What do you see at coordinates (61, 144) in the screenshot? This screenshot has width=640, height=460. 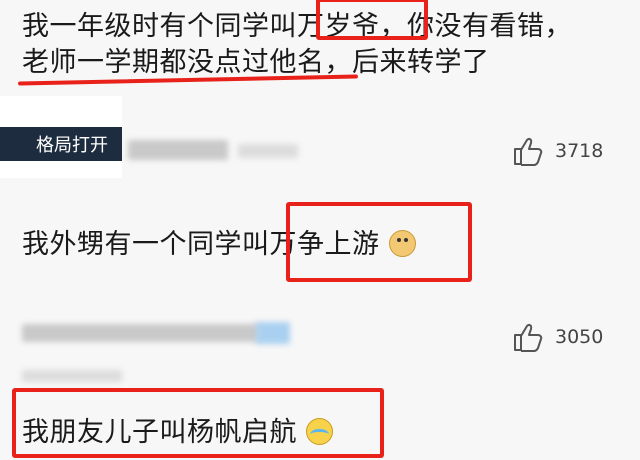 I see `badge-label: 格局打开` at bounding box center [61, 144].